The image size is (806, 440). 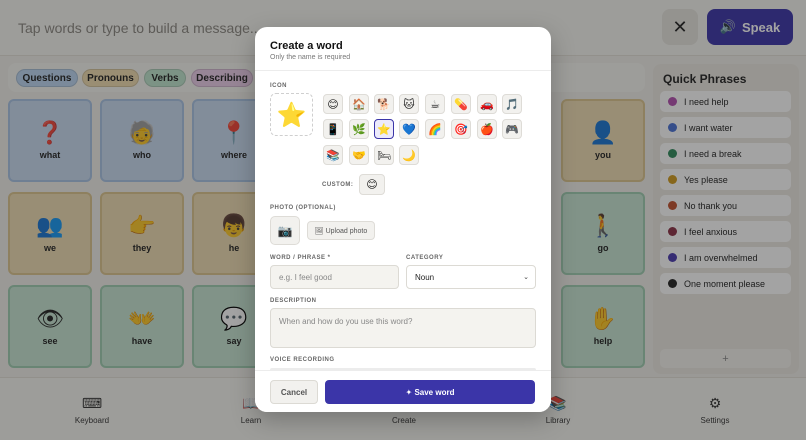 What do you see at coordinates (384, 155) in the screenshot?
I see `icon-option-bed: 🛏` at bounding box center [384, 155].